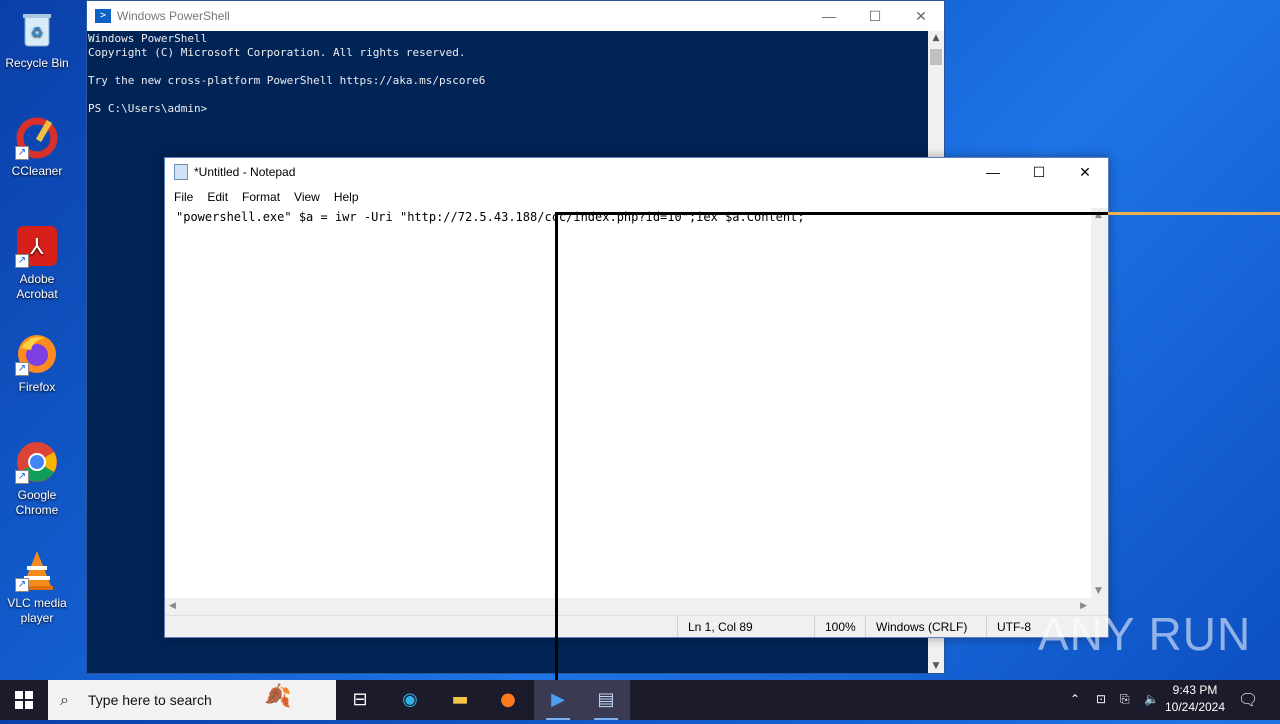 Image resolution: width=1280 pixels, height=724 pixels. Describe the element at coordinates (37, 387) in the screenshot. I see `desktop-icon-label: Firefox` at that location.